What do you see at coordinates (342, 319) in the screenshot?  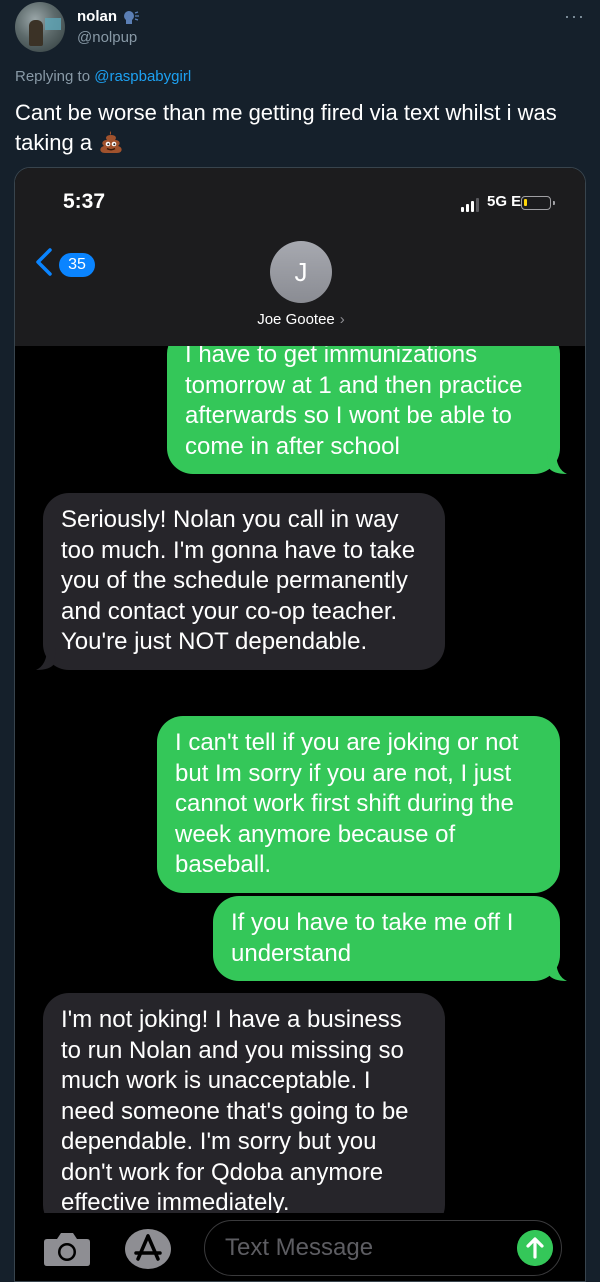 I see `chevron-right-icon: ›` at bounding box center [342, 319].